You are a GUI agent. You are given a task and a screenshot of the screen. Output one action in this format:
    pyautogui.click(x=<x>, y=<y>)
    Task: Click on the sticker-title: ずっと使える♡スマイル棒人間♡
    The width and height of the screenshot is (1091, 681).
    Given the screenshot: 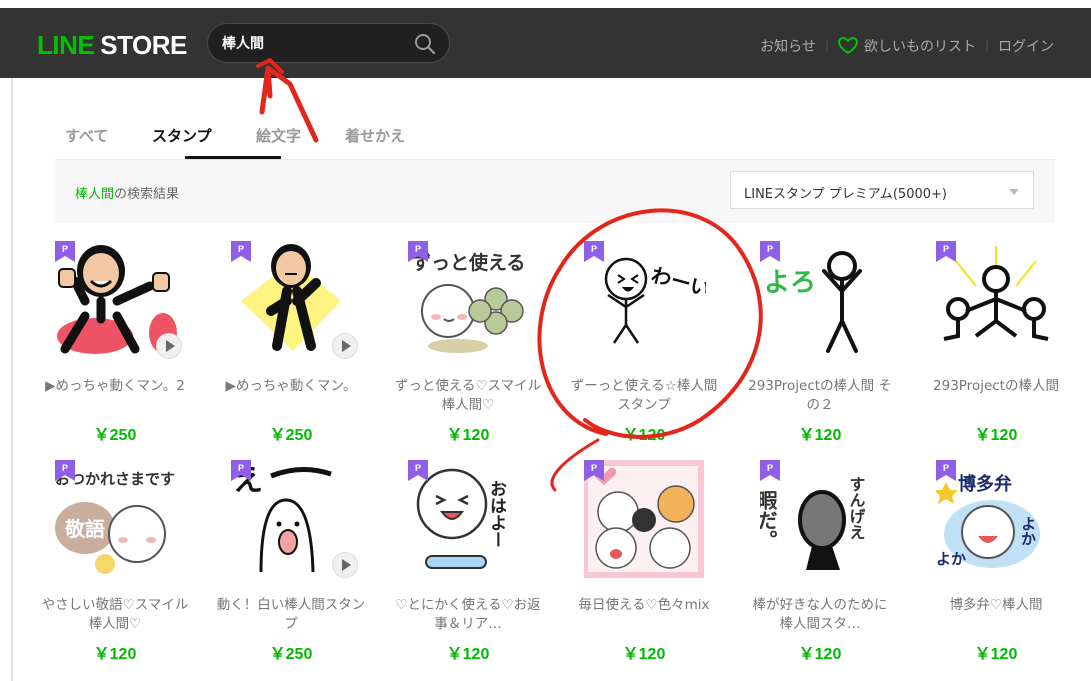 What is the action you would take?
    pyautogui.click(x=468, y=396)
    